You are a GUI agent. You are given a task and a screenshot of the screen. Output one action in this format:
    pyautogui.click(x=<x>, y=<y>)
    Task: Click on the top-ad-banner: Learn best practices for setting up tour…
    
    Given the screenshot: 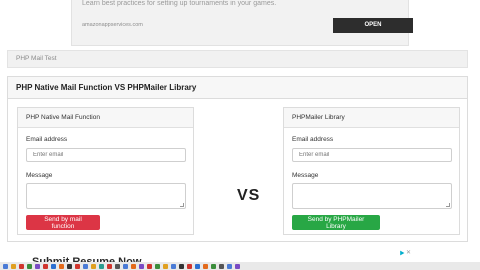 What is the action you would take?
    pyautogui.click(x=242, y=23)
    